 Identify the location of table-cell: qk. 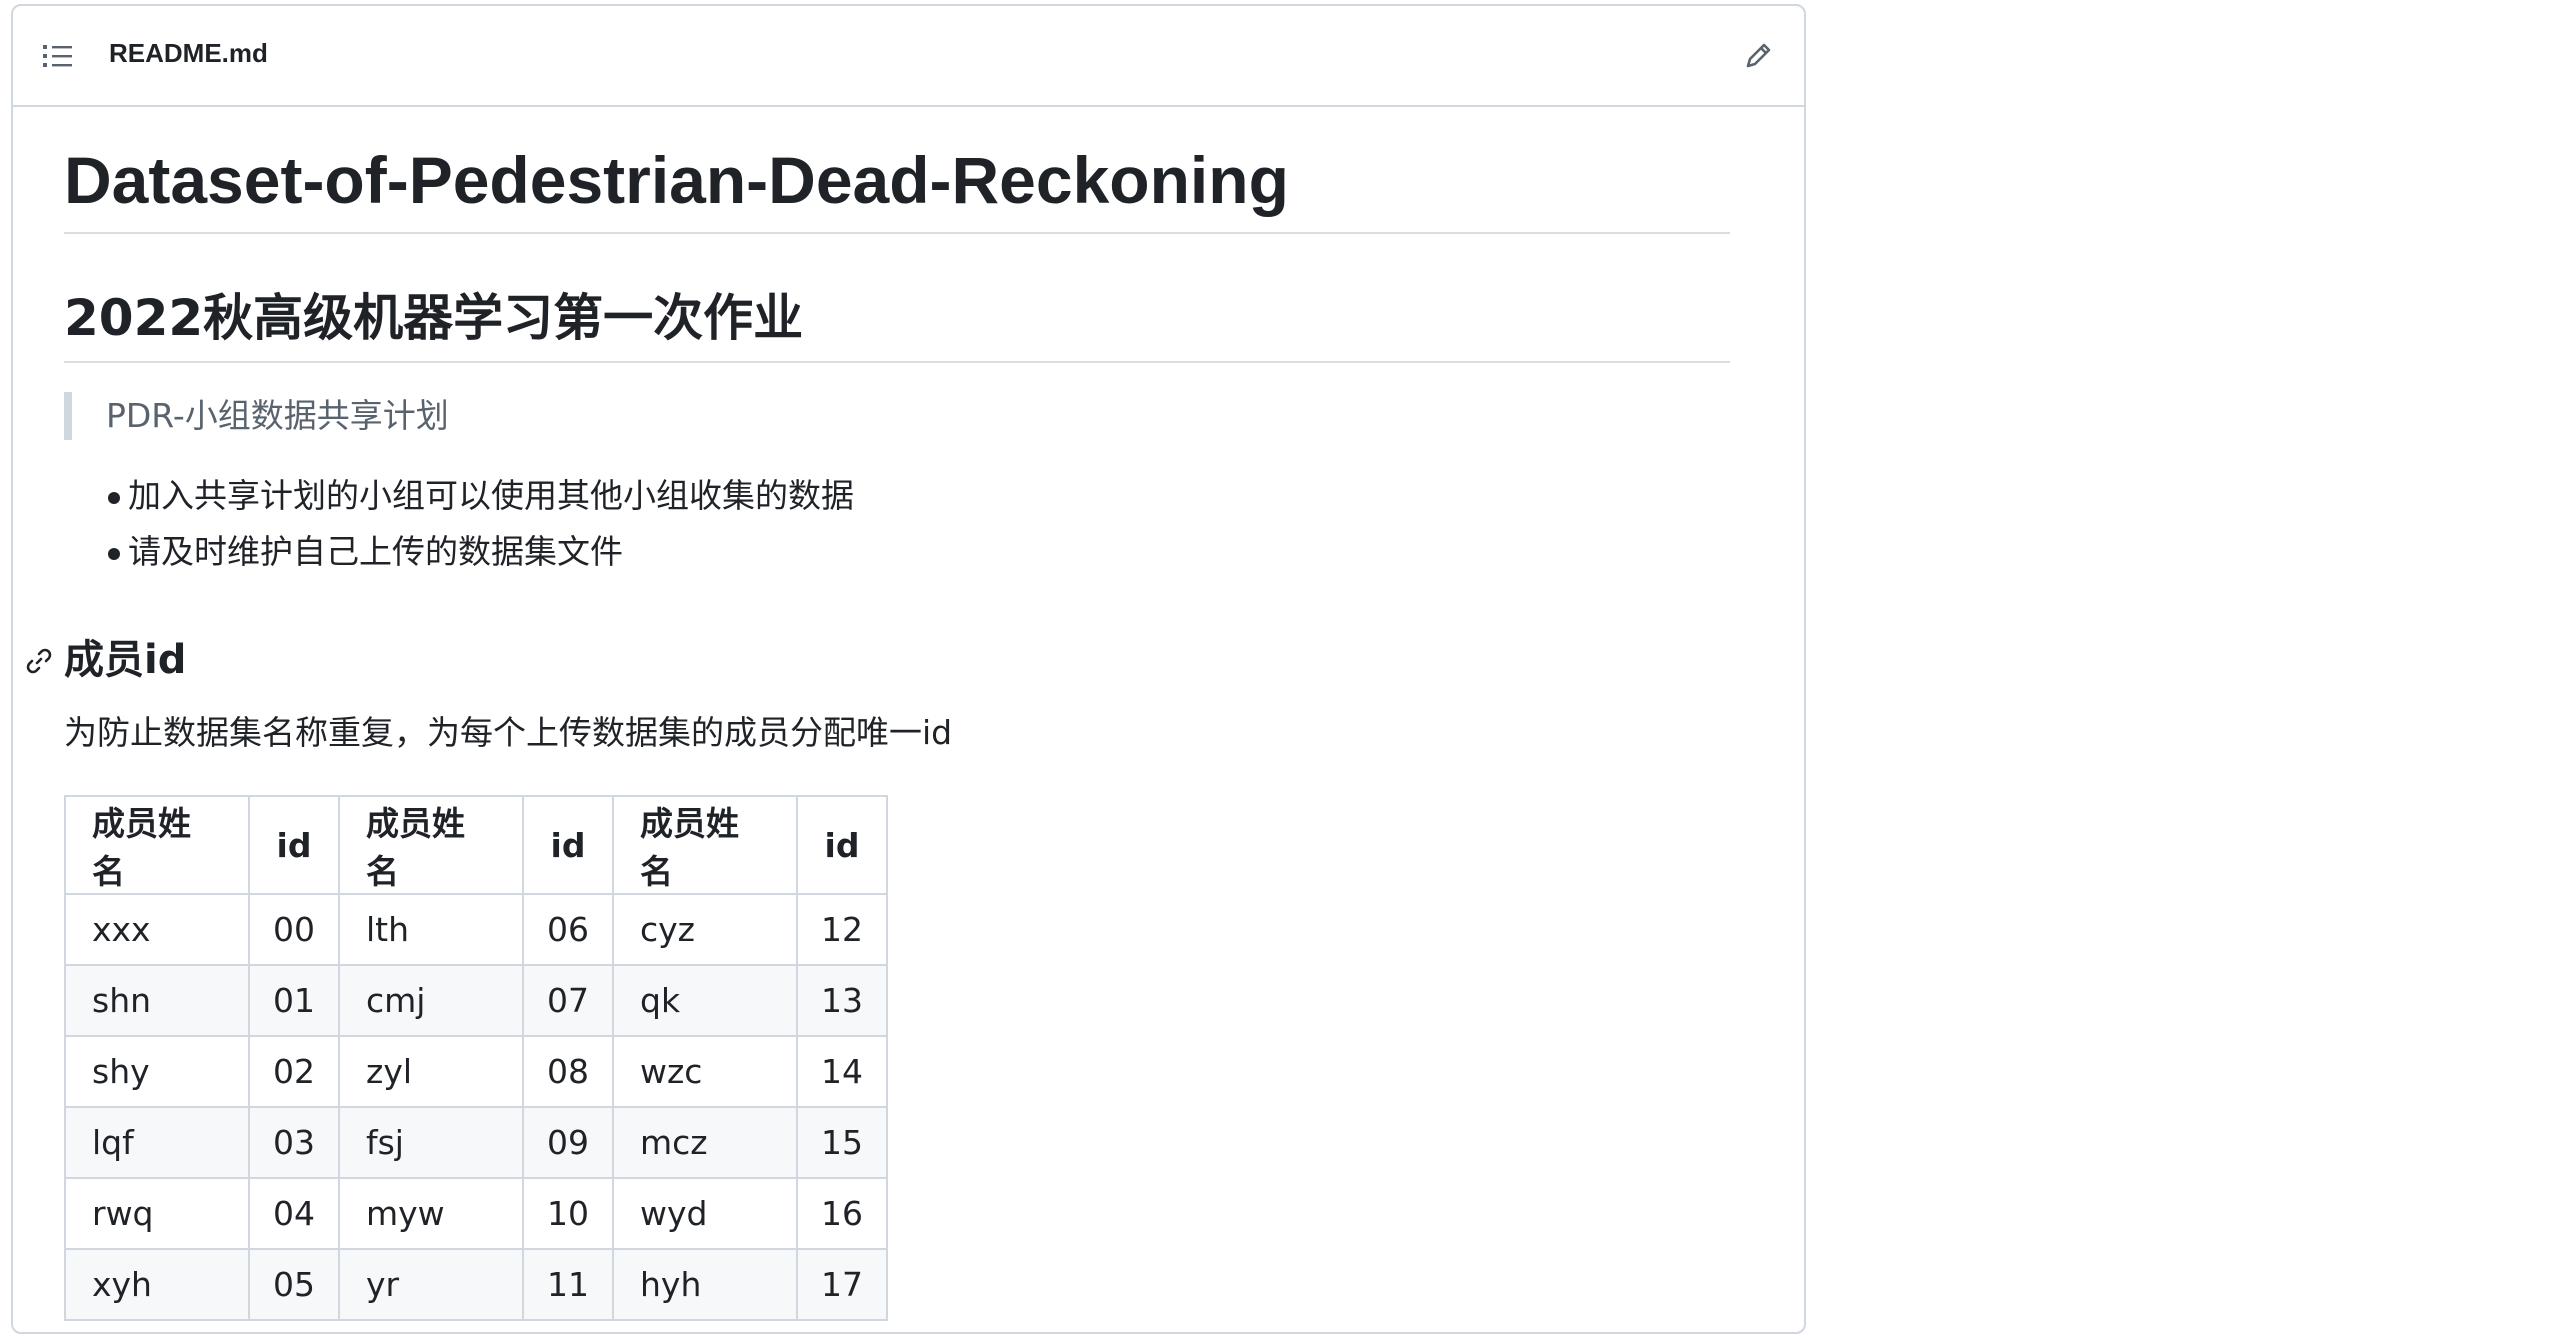
(705, 1000).